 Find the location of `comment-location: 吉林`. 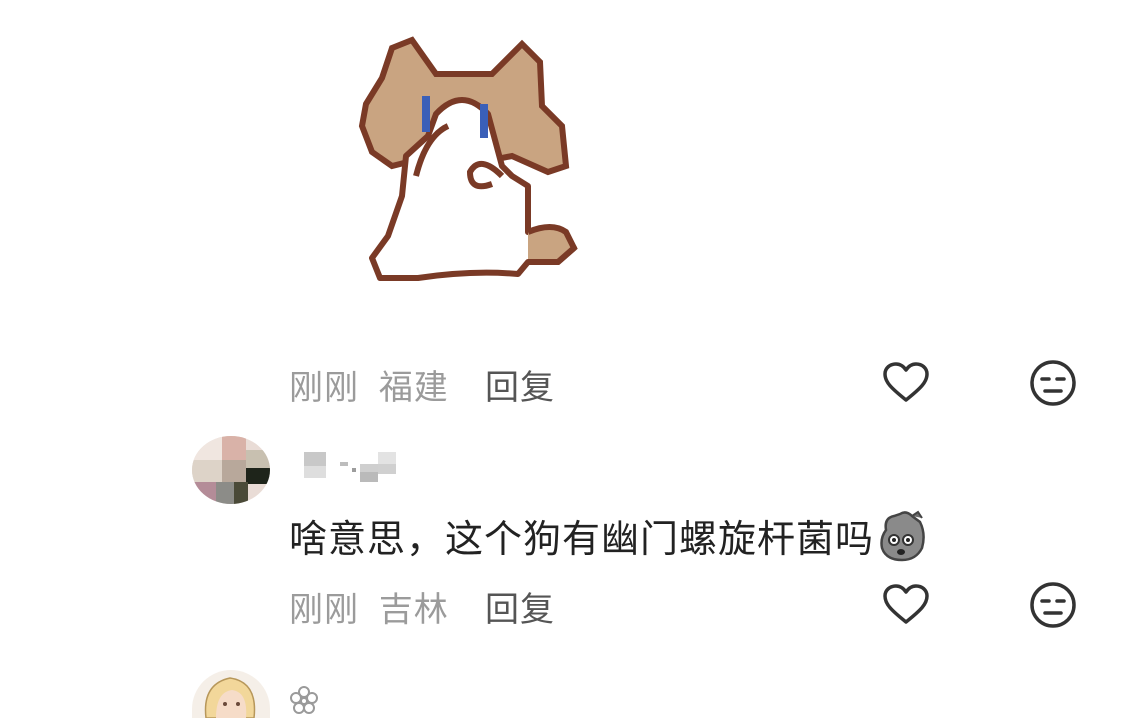

comment-location: 吉林 is located at coordinates (413, 610).